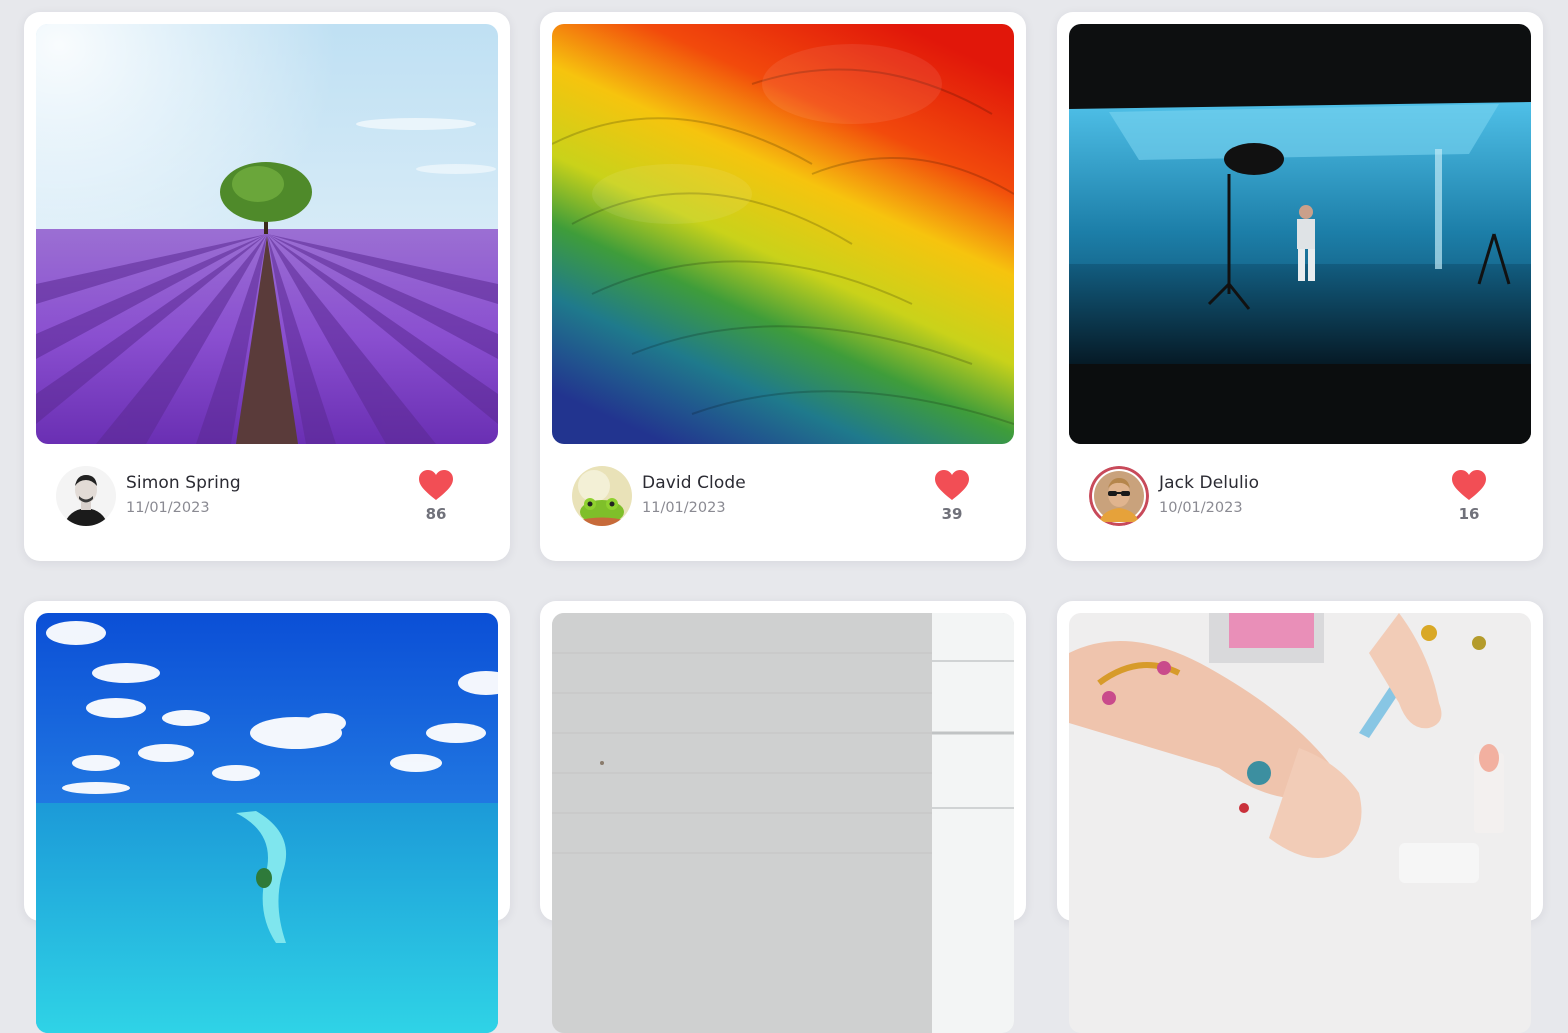 The image size is (1568, 1033). Describe the element at coordinates (694, 483) in the screenshot. I see `author-name: David Clode` at that location.